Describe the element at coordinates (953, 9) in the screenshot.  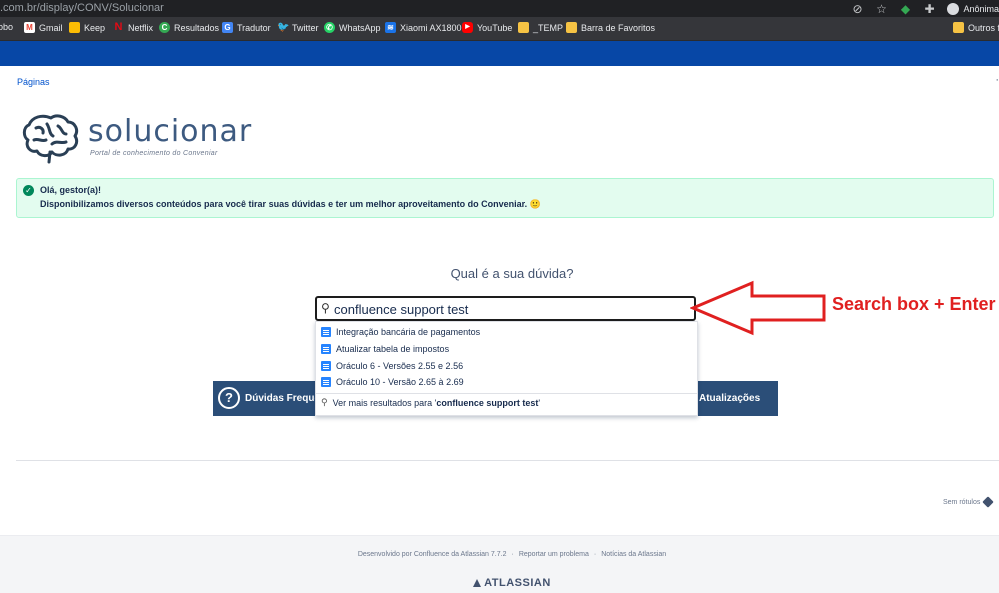
I see `incognito-avatar-icon` at that location.